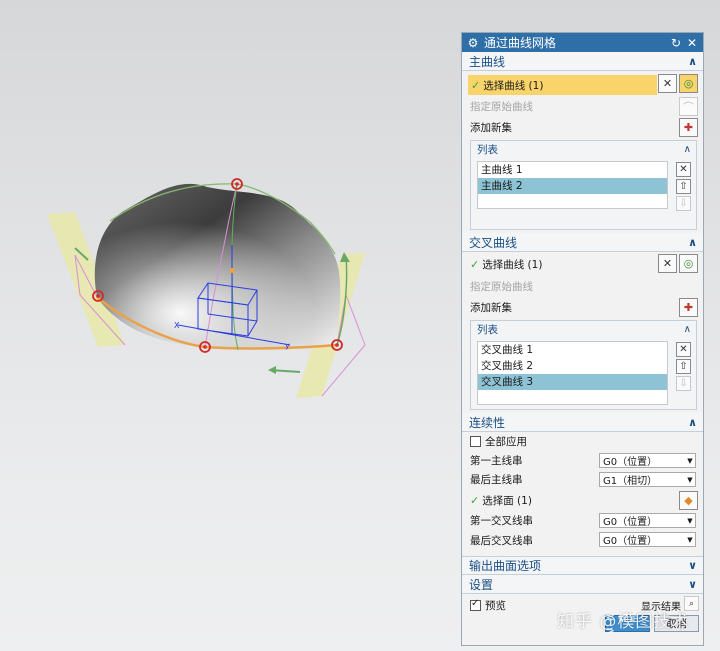 This screenshot has height=651, width=720. What do you see at coordinates (582, 127) in the screenshot?
I see `add-new-set-primary: 添加新集 ✚` at bounding box center [582, 127].